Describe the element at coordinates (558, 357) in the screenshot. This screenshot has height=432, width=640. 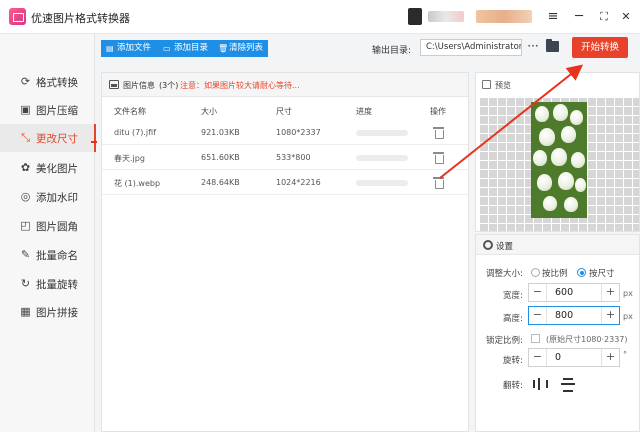
I see `rotate-input: 0` at that location.